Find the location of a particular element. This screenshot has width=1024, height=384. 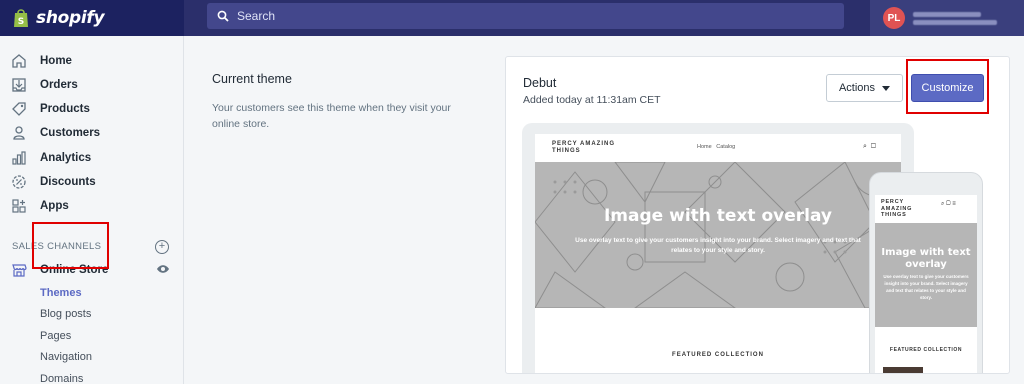

highlight-box-customize is located at coordinates (947, 86).